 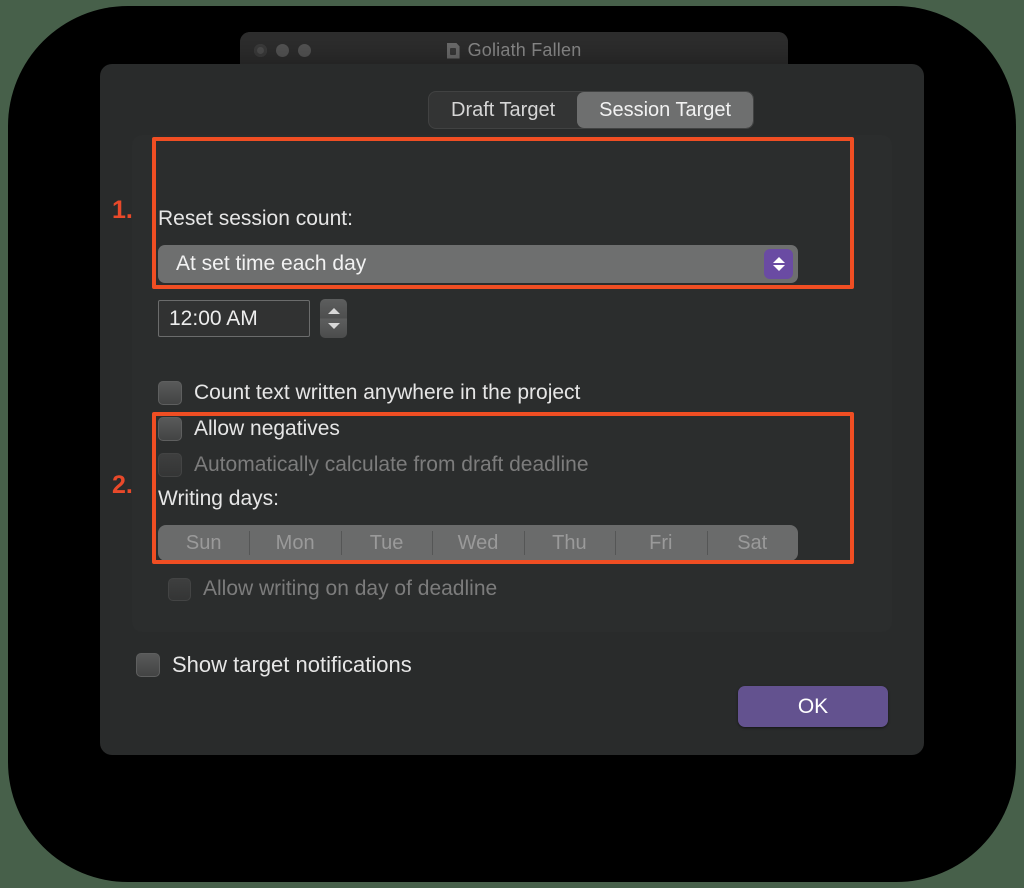 What do you see at coordinates (511, 589) in the screenshot?
I see `checkbox-allow-writing-on-deadline: Allow writing on day of deadline` at bounding box center [511, 589].